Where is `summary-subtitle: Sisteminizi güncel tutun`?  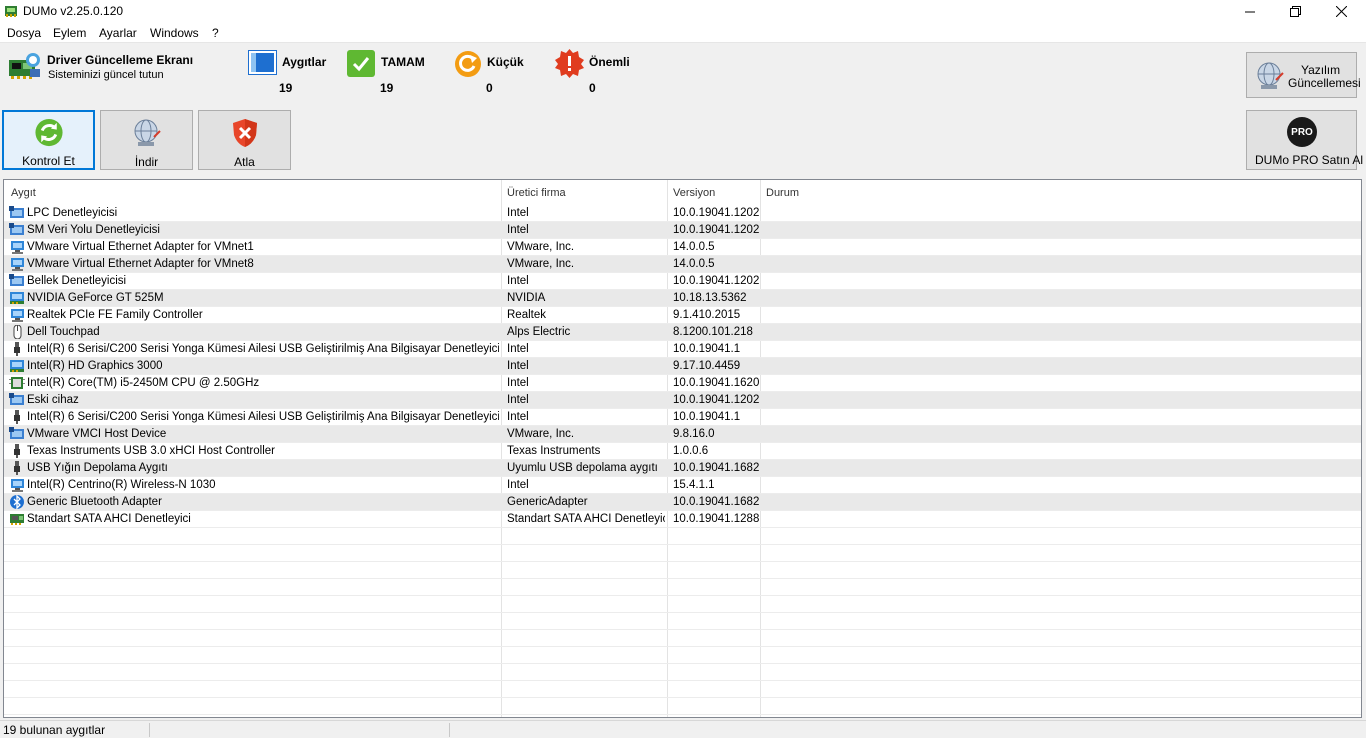 summary-subtitle: Sisteminizi güncel tutun is located at coordinates (106, 75).